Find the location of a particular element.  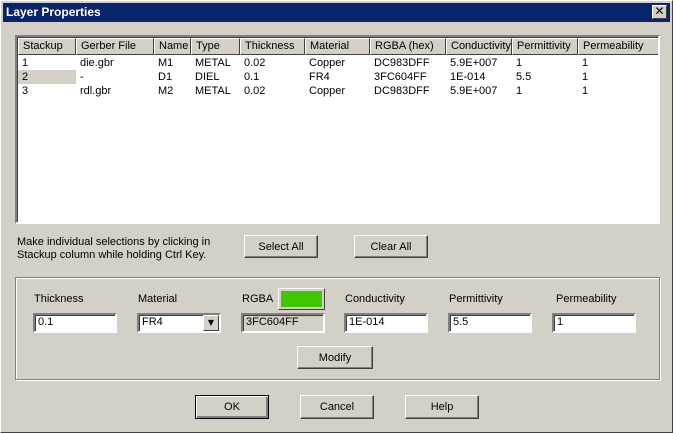

permittivity-input: 5.5 is located at coordinates (490, 323).